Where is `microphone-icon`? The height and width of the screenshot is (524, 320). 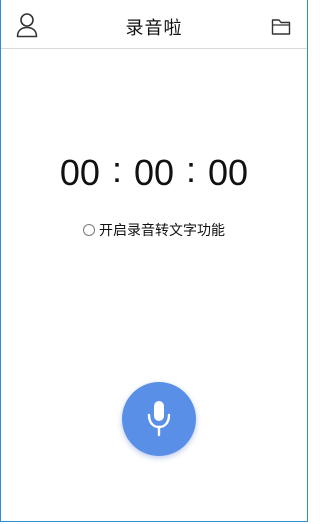
microphone-icon is located at coordinates (159, 419).